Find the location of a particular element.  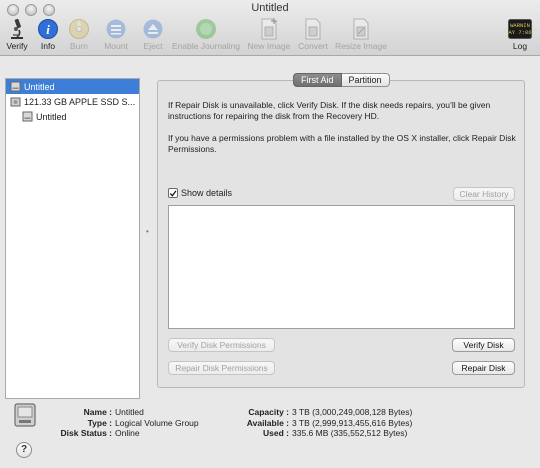

selected-volume-icon is located at coordinates (25, 415).